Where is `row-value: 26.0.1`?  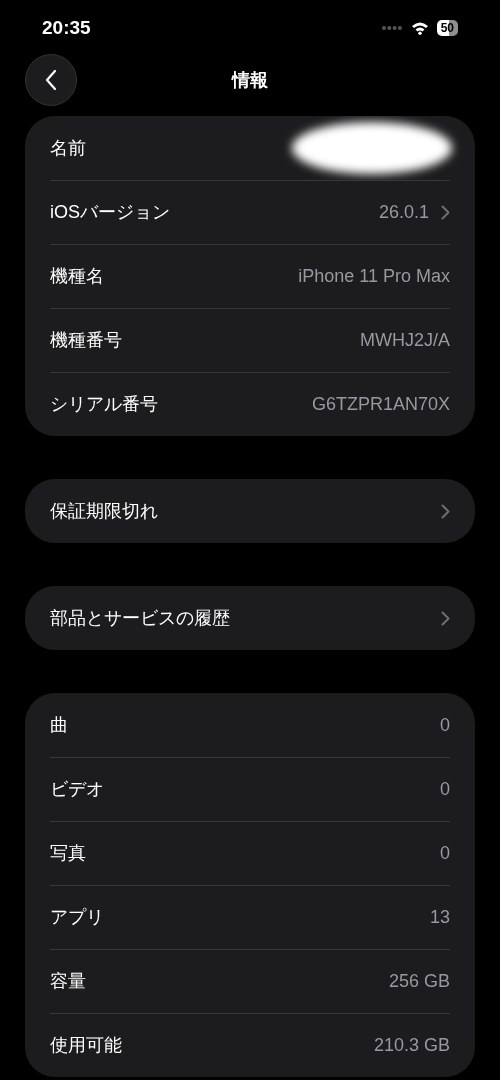 row-value: 26.0.1 is located at coordinates (403, 212).